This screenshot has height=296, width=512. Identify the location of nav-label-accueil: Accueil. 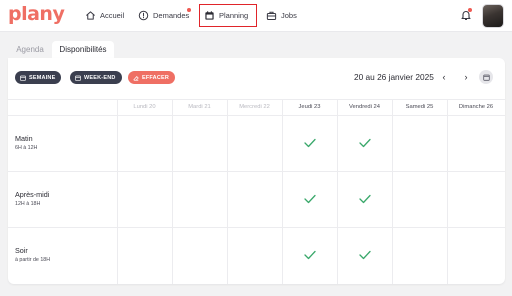
(112, 15).